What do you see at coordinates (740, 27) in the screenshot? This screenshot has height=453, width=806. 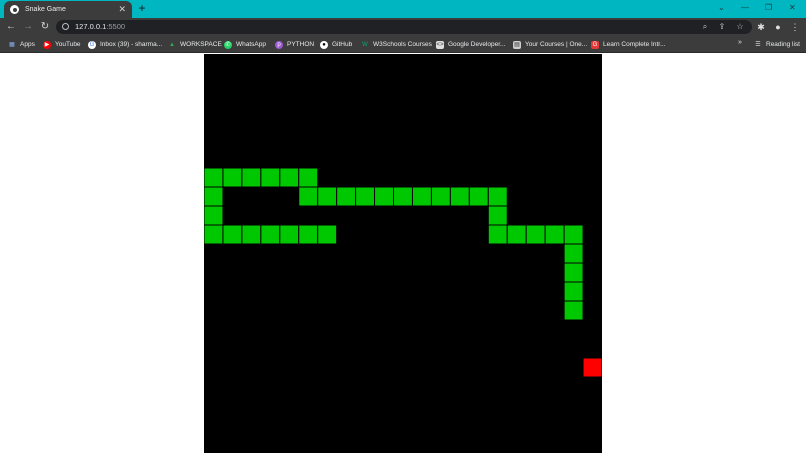 I see `bookmark-star-icon: ☆` at bounding box center [740, 27].